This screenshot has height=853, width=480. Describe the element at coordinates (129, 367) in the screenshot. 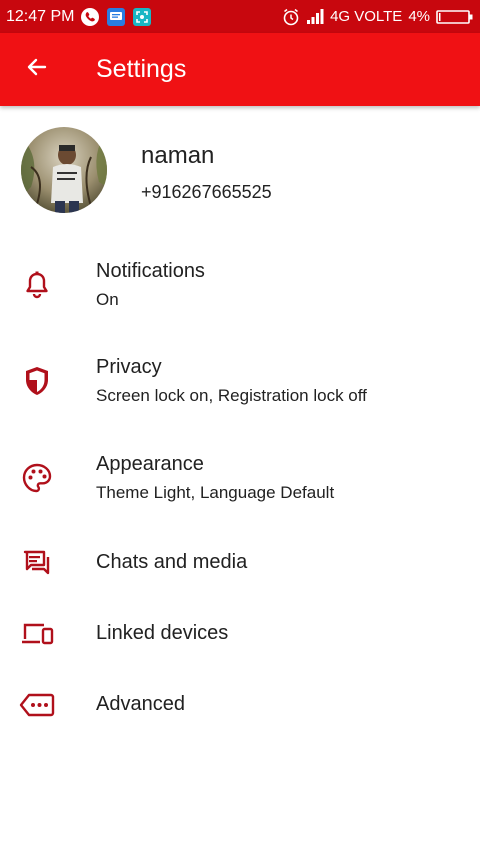

I see `settings-item-label: Privacy` at that location.